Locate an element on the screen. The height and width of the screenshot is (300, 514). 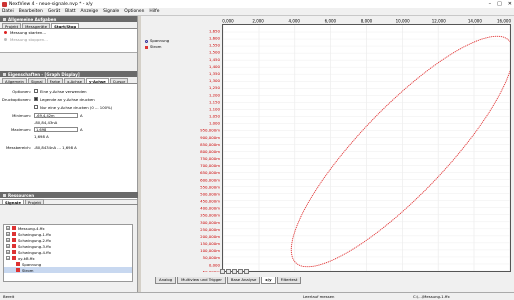
resources-panel-title: Ressourcen is located at coordinates (21, 195).